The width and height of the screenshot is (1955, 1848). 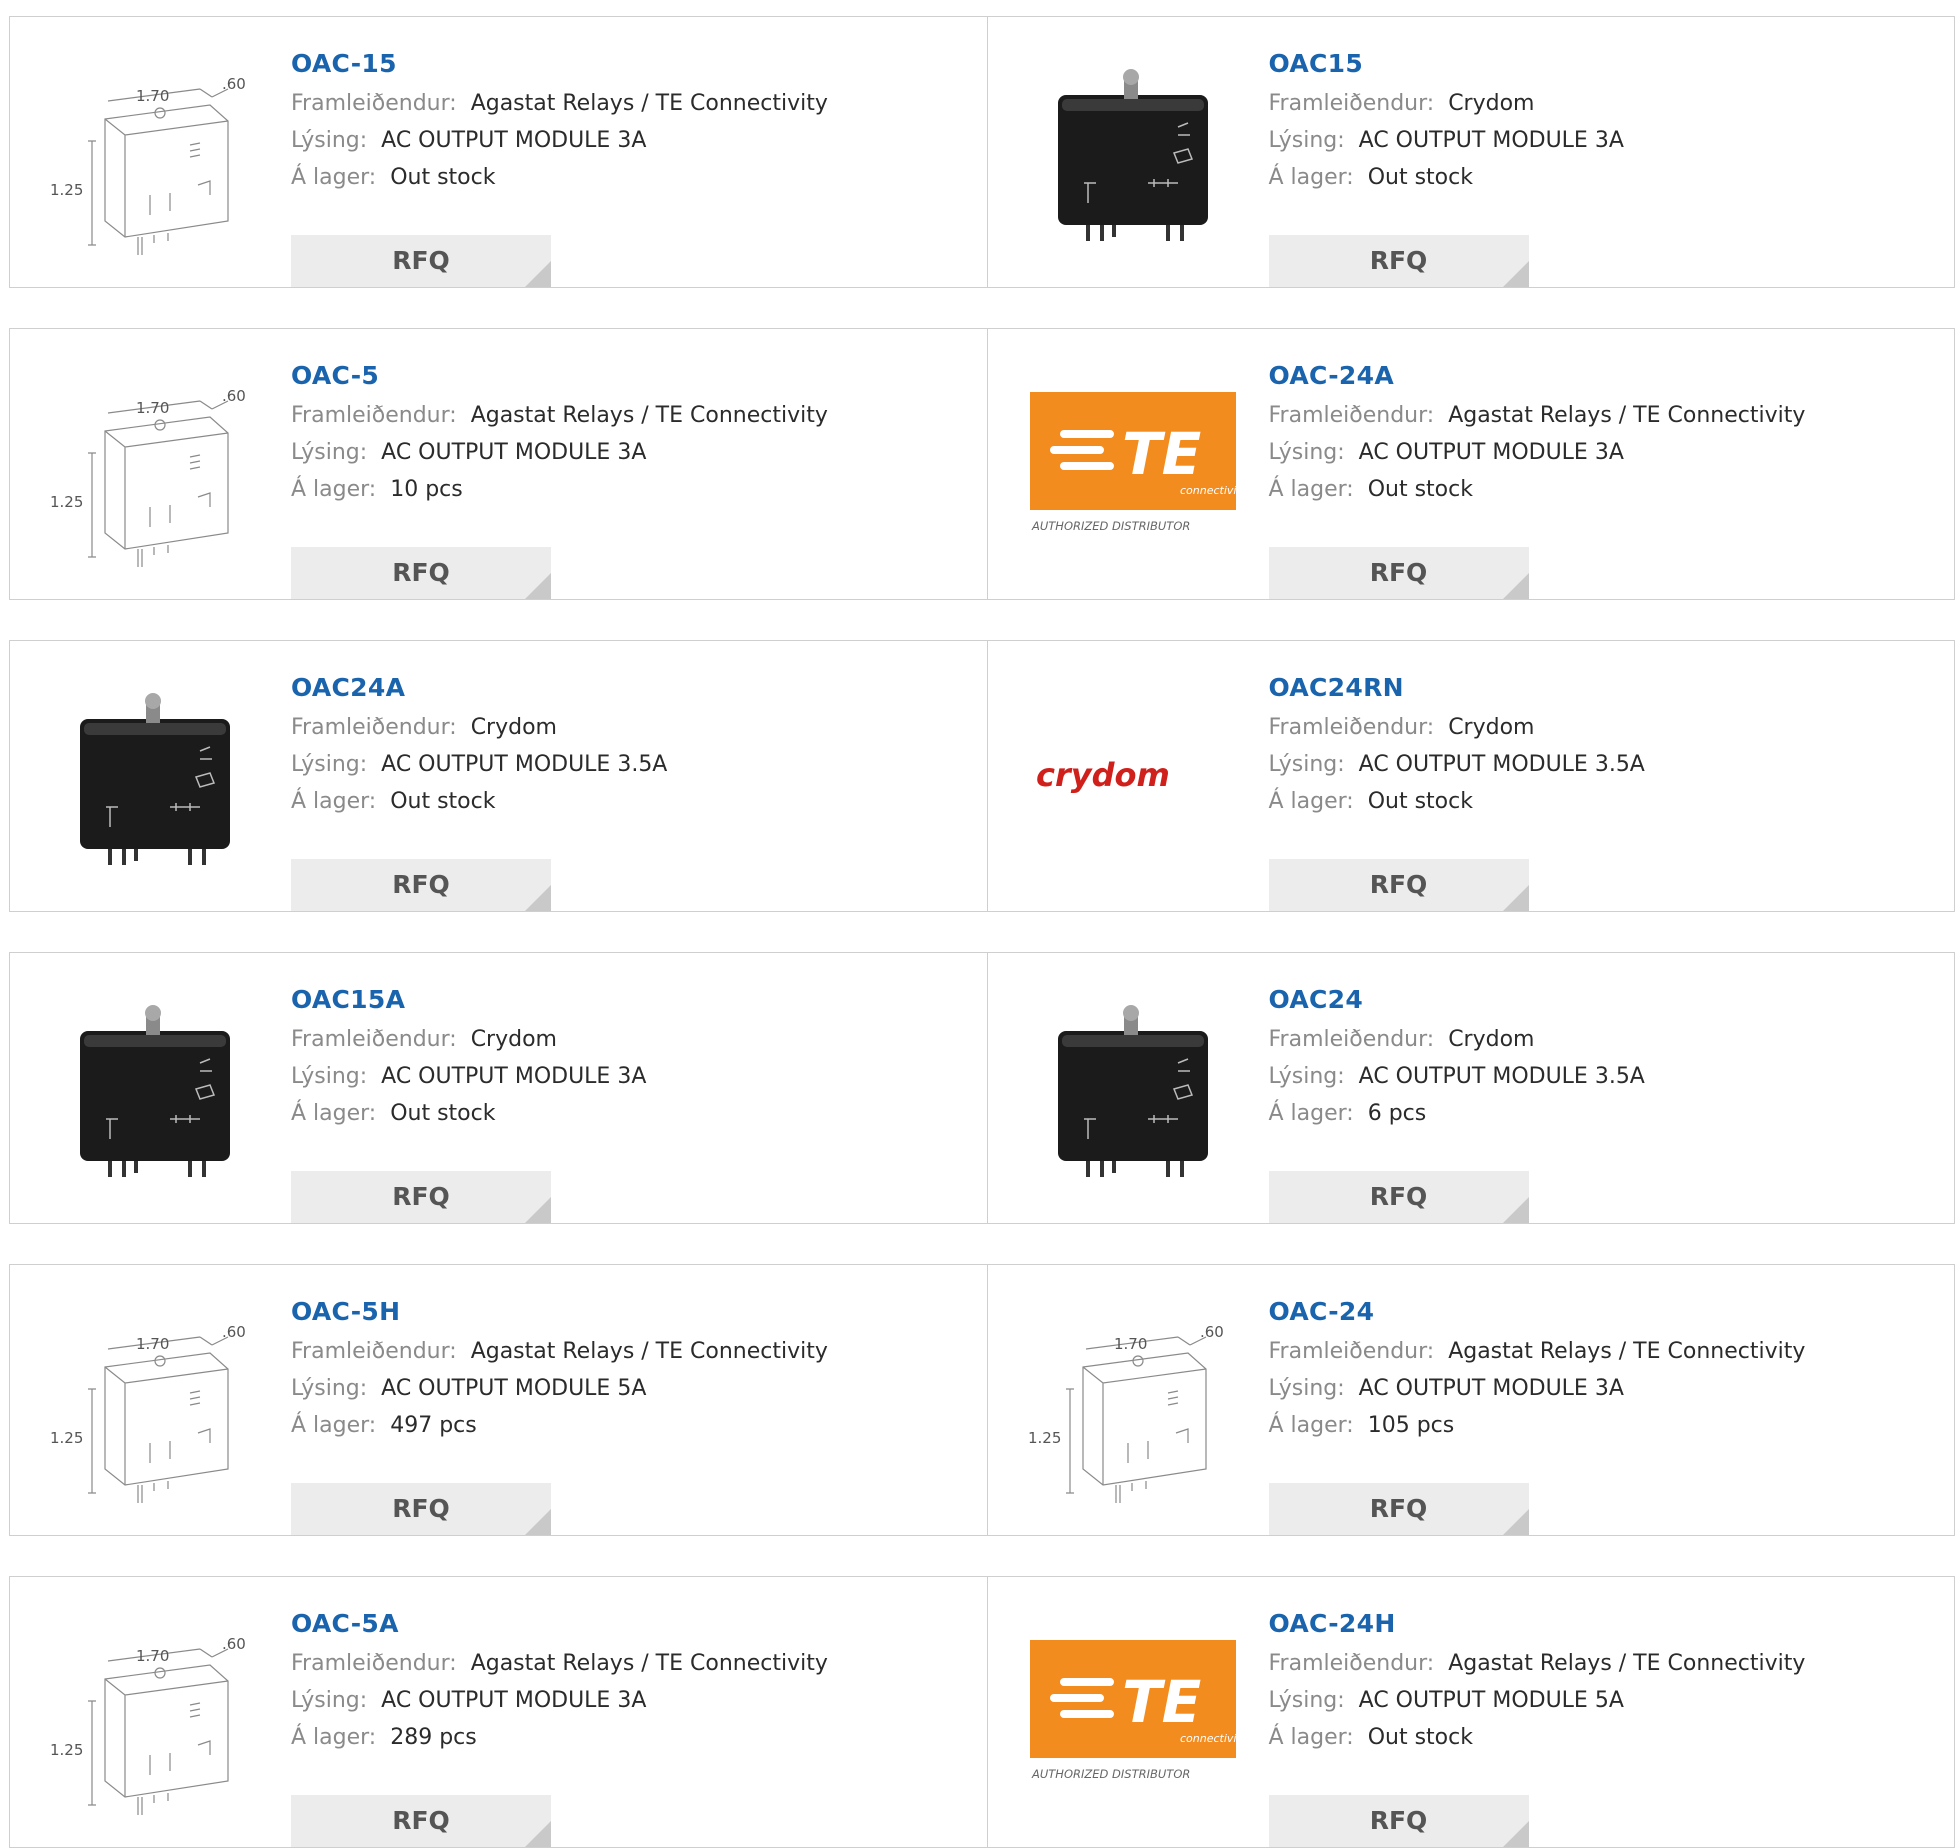 I want to click on stock-value: Out stock, so click(x=443, y=801).